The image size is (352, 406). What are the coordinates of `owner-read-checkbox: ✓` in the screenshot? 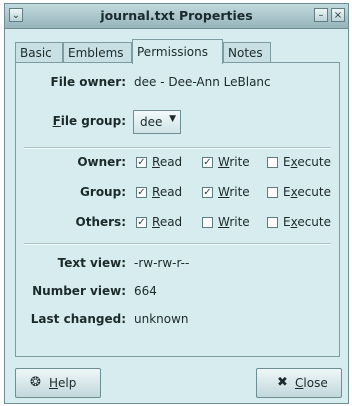 It's located at (141, 162).